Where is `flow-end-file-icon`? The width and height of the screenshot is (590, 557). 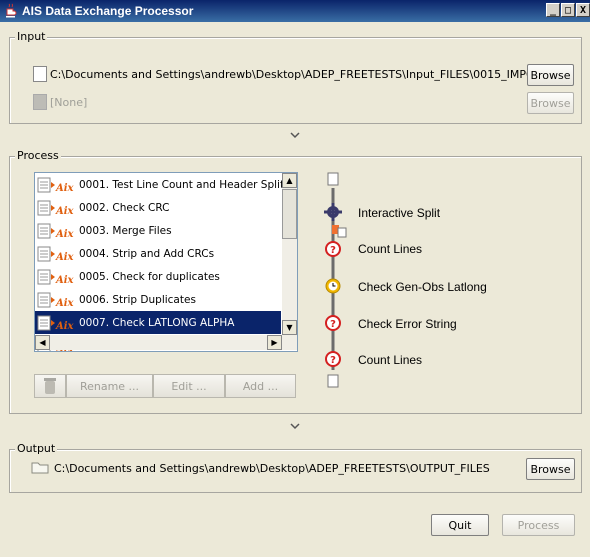 flow-end-file-icon is located at coordinates (333, 381).